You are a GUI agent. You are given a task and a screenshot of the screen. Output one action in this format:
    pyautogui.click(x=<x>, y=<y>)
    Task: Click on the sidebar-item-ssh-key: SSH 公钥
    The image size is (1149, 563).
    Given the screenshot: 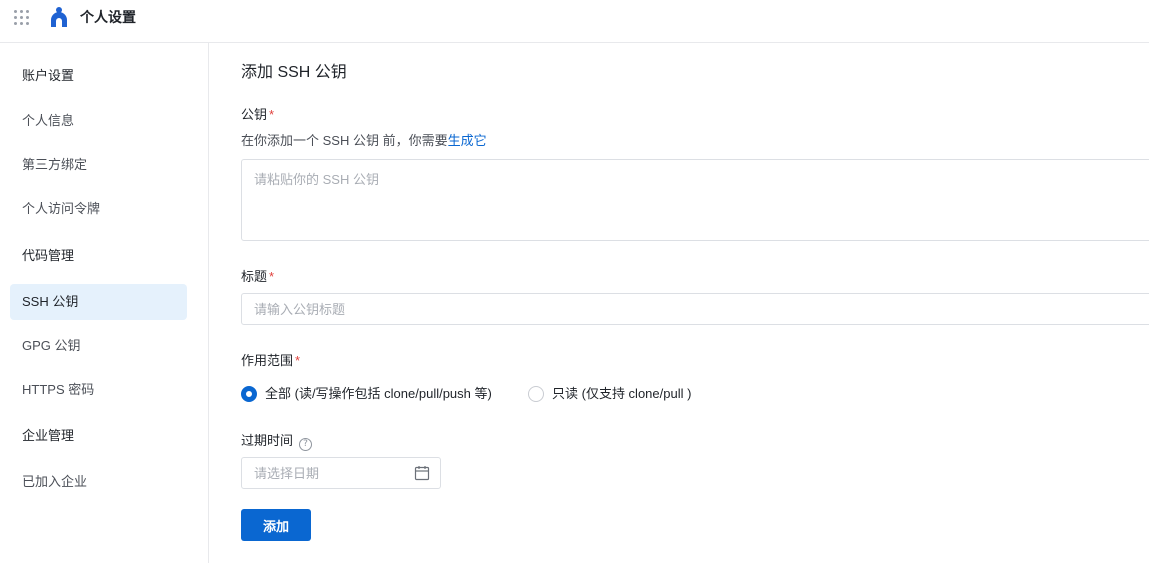 What is the action you would take?
    pyautogui.click(x=98, y=302)
    